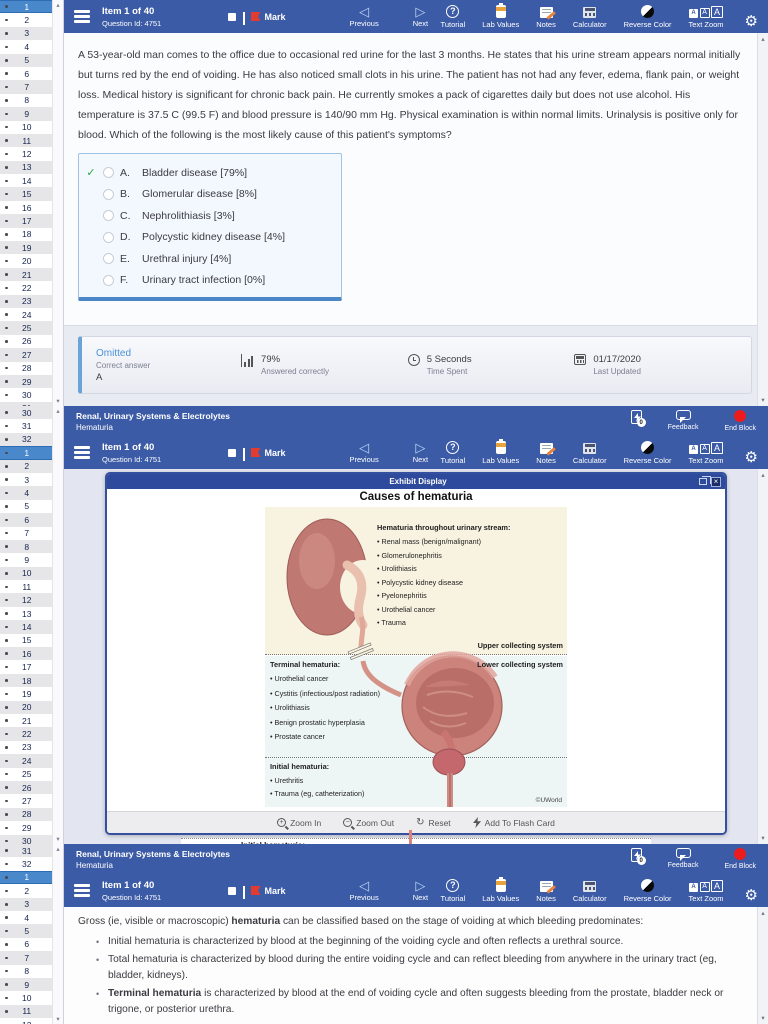  What do you see at coordinates (26, 100) in the screenshot?
I see `question-number-row: 8` at bounding box center [26, 100].